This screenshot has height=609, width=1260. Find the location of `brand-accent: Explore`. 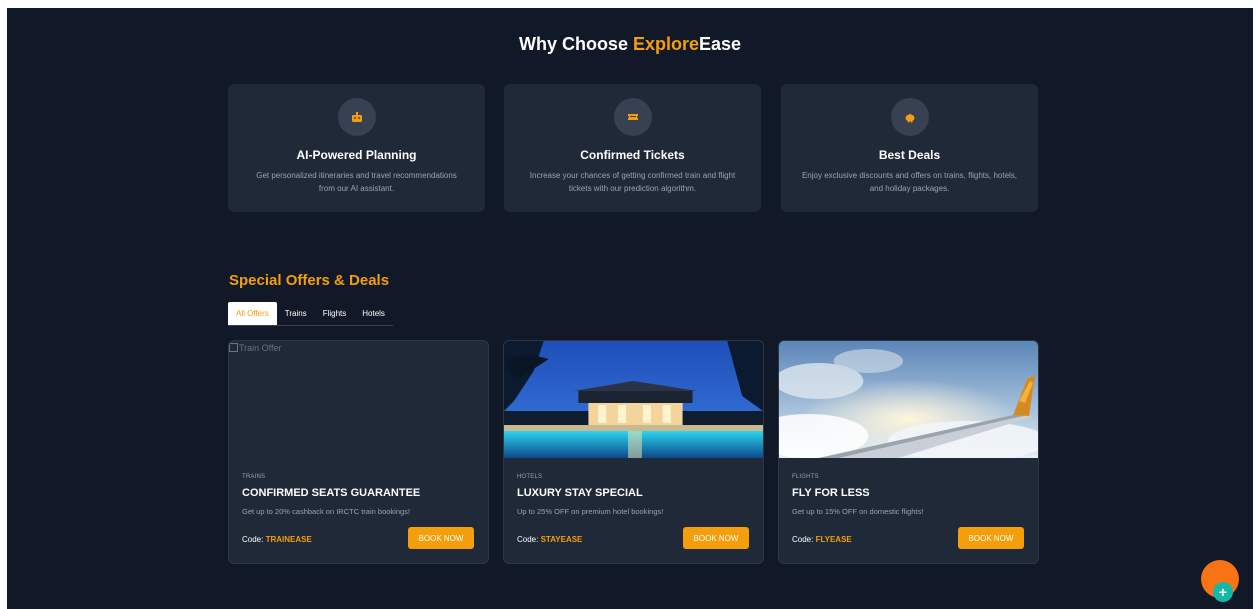

brand-accent: Explore is located at coordinates (665, 44).